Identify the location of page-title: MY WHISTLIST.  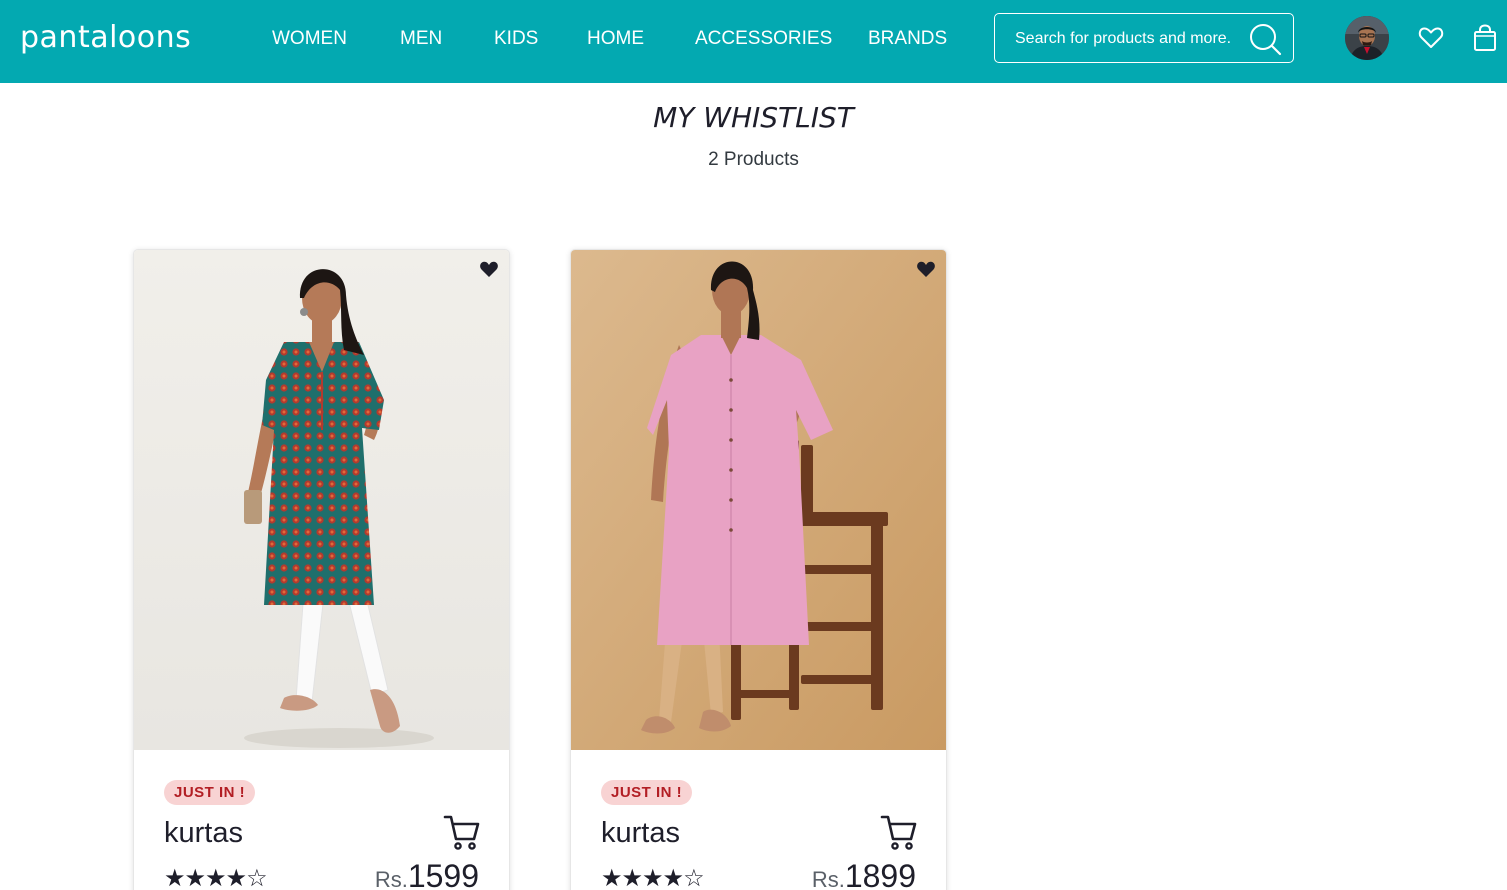
(753, 117).